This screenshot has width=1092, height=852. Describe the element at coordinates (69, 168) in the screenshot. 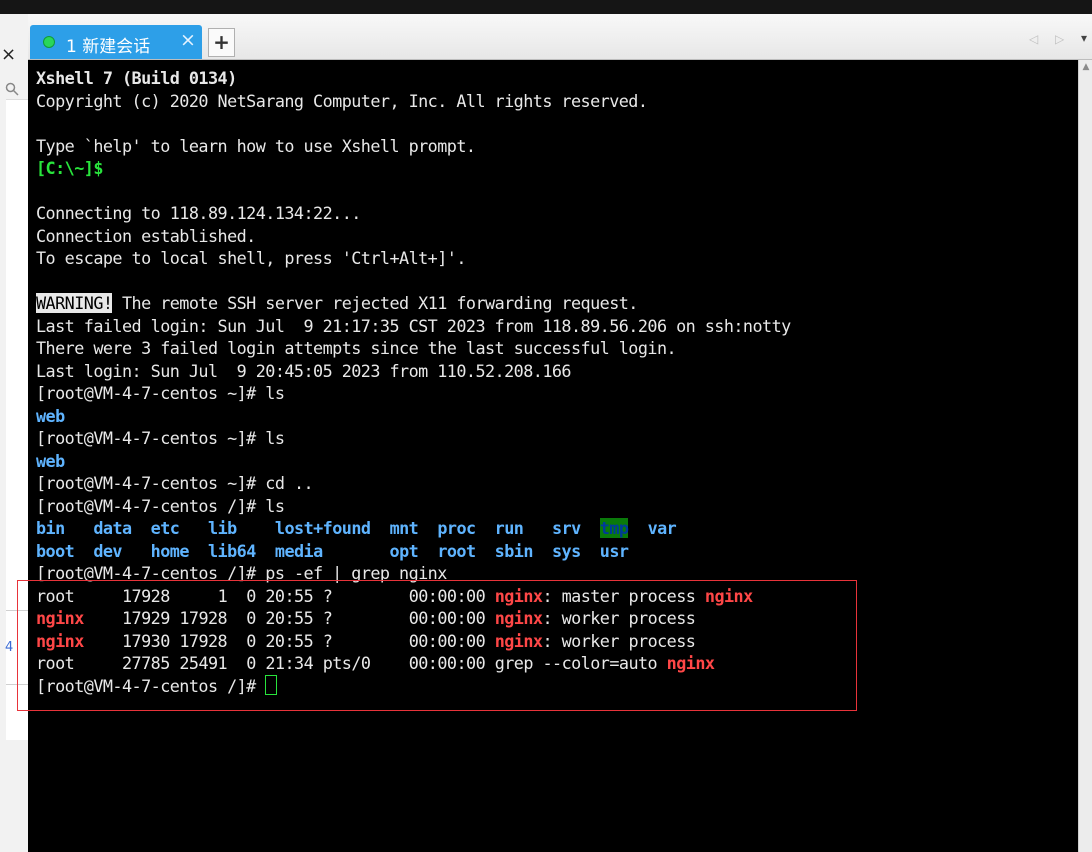

I see `local-prompt: [C:\~]$` at that location.